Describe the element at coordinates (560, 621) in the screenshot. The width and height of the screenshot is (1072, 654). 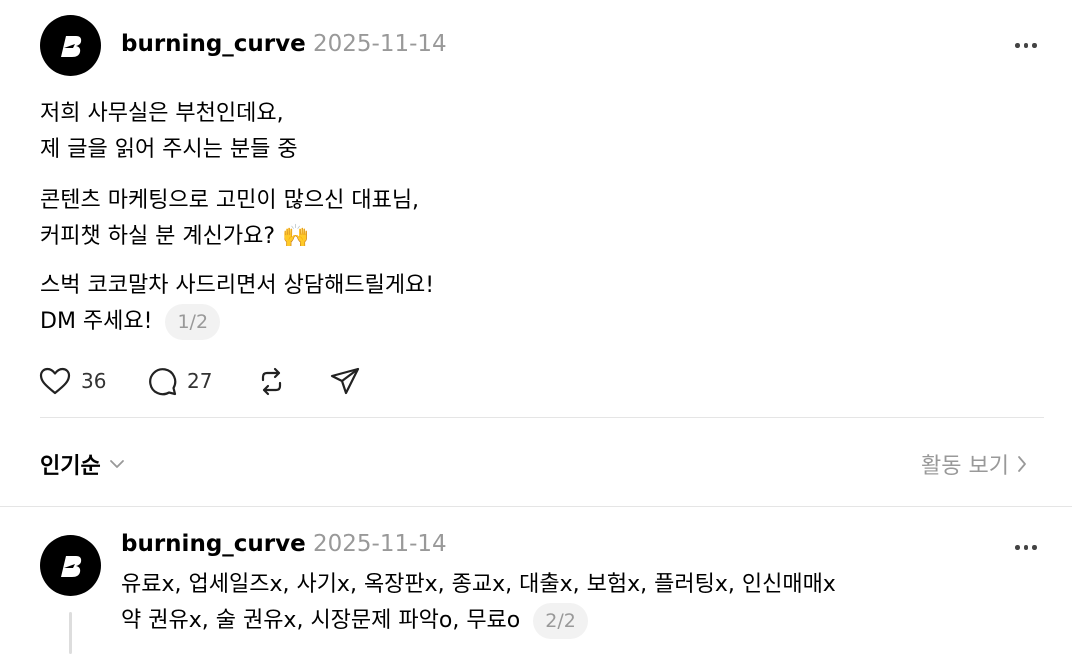
I see `reply-pager: 2/2` at that location.